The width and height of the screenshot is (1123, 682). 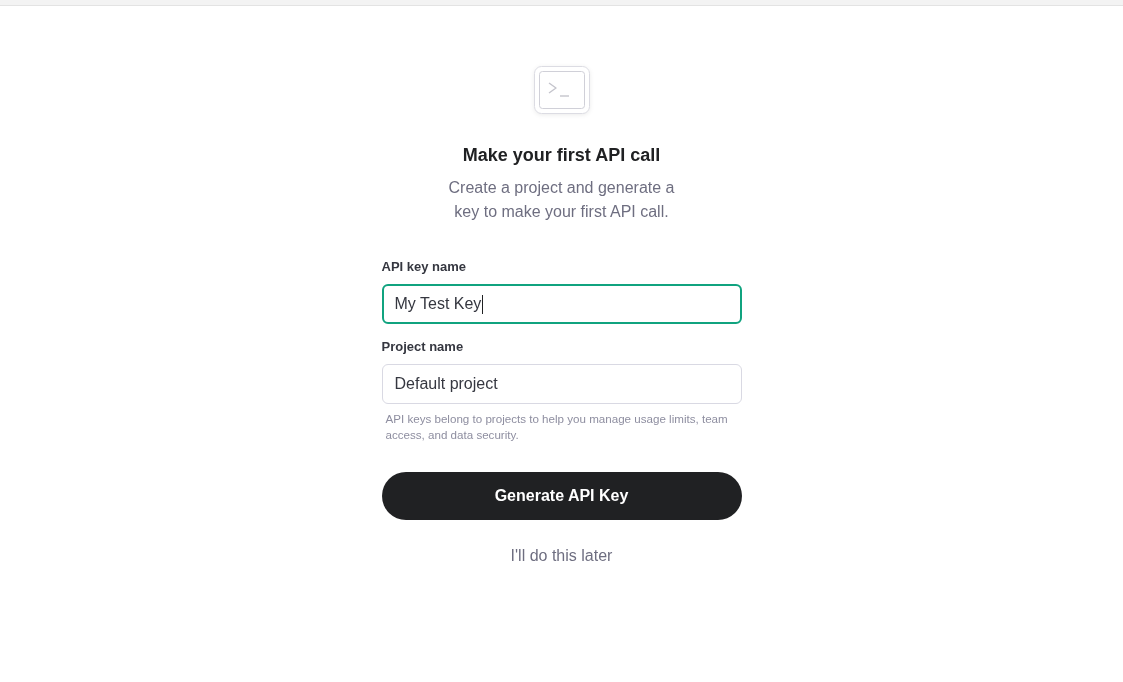 What do you see at coordinates (556, 427) in the screenshot?
I see `help-text: API keys belong to projects to help you manage usage limits, team access, and data security.` at bounding box center [556, 427].